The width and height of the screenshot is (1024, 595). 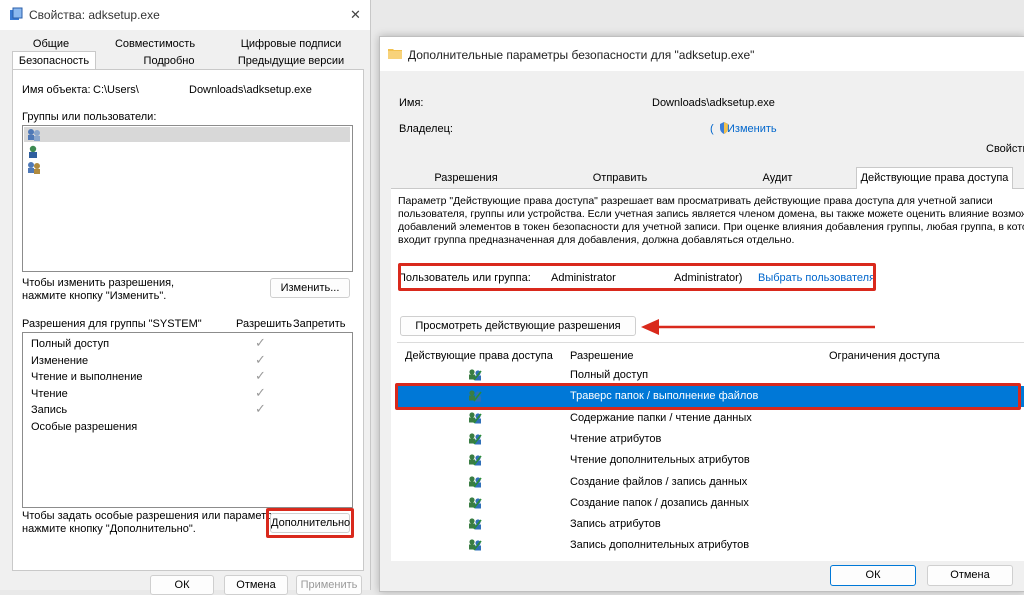 What do you see at coordinates (155, 44) in the screenshot?
I see `tab-compatibility: Совместимость` at bounding box center [155, 44].